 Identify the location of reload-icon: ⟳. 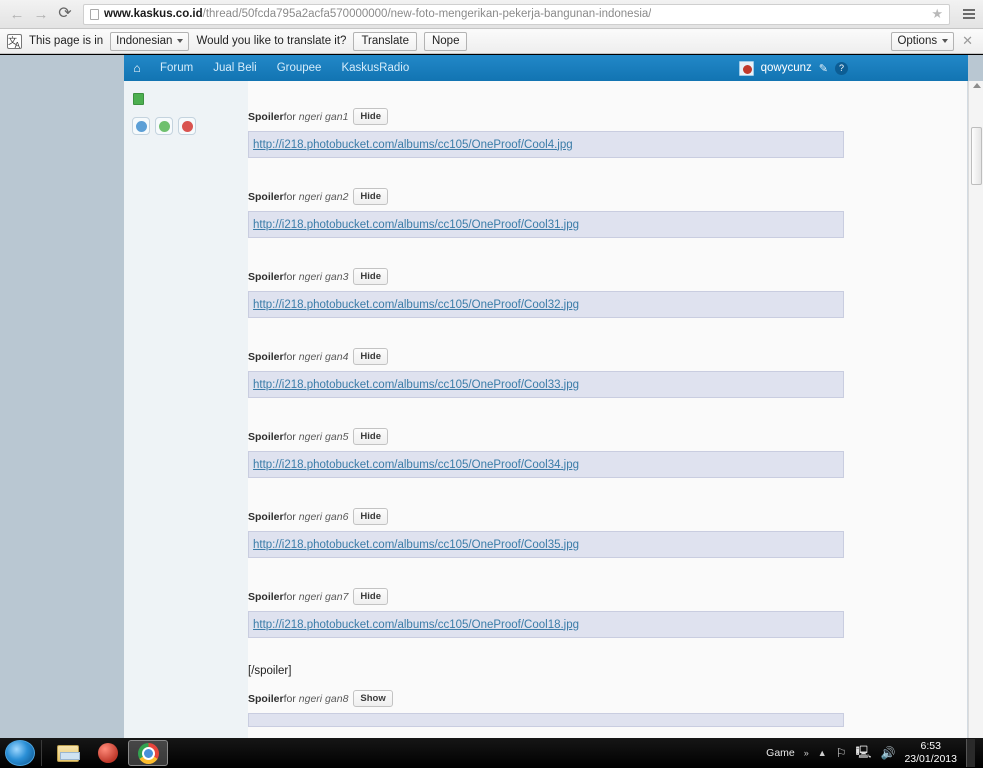
(65, 14).